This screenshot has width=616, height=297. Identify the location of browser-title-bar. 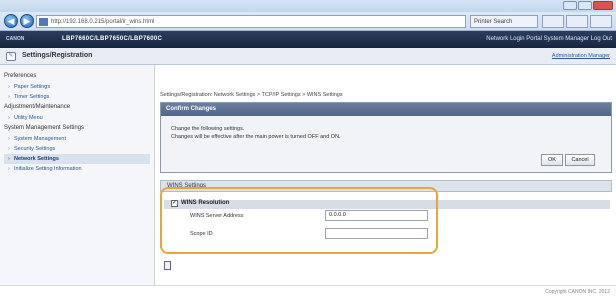
(308, 6).